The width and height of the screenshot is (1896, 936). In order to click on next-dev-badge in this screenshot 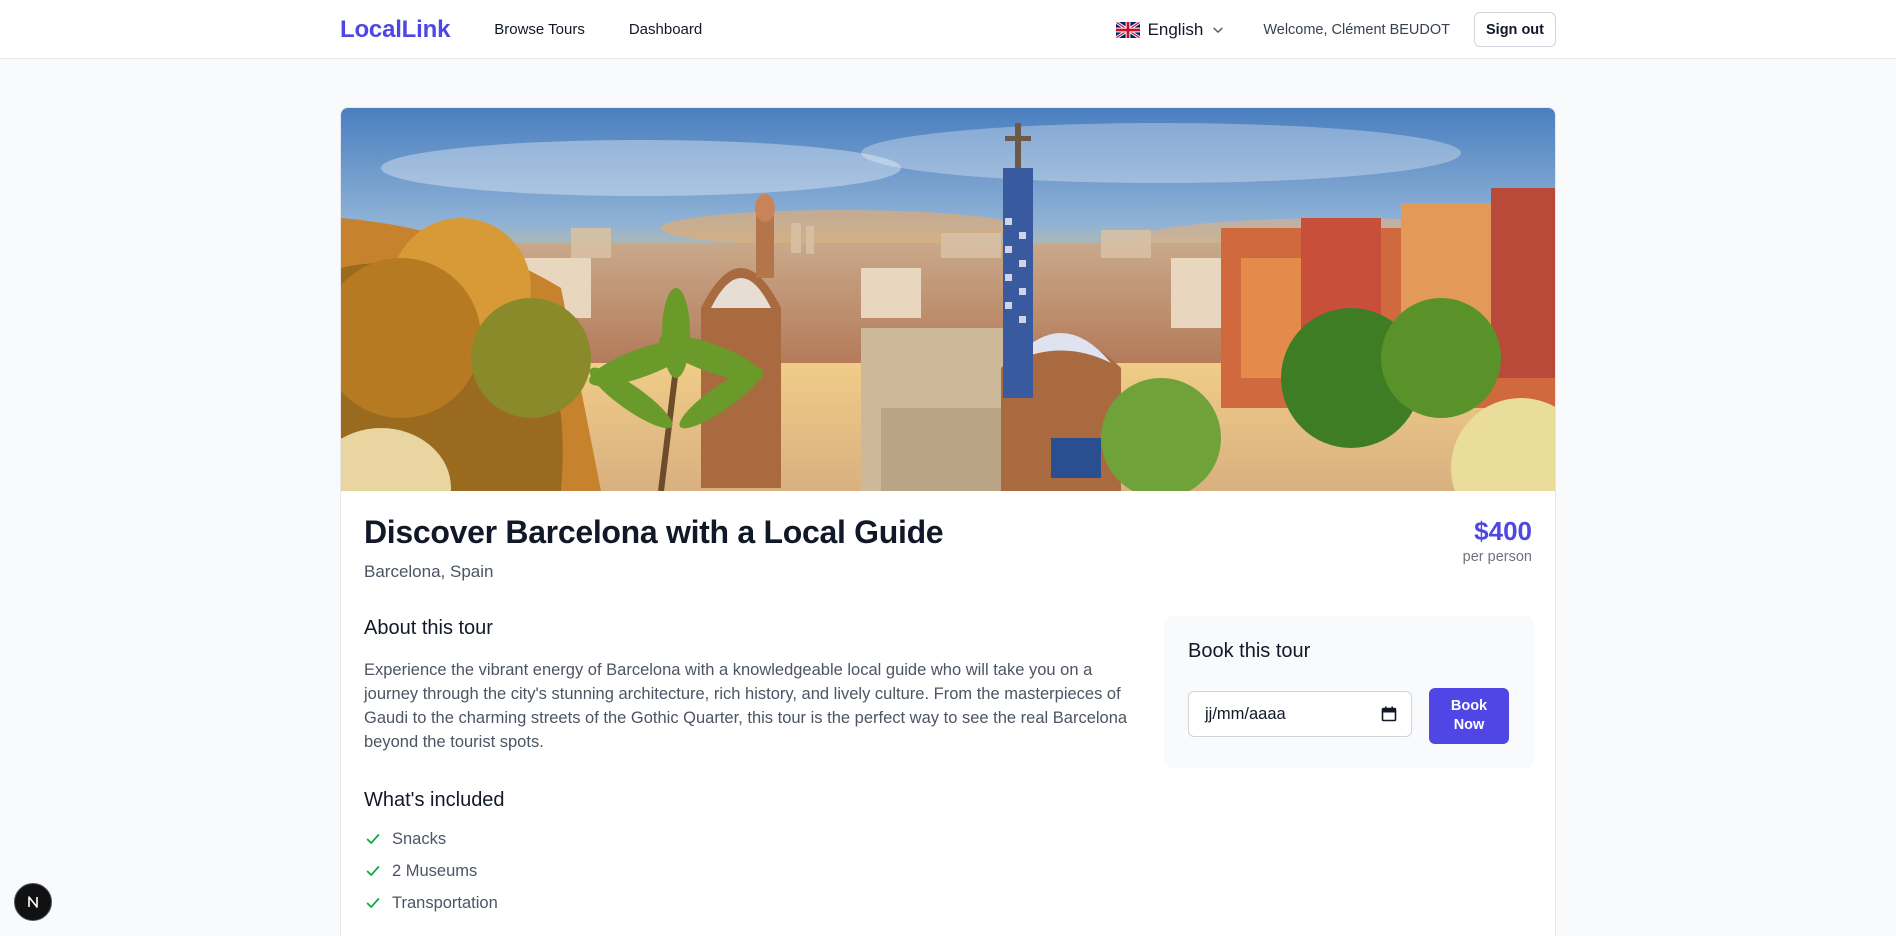, I will do `click(33, 902)`.